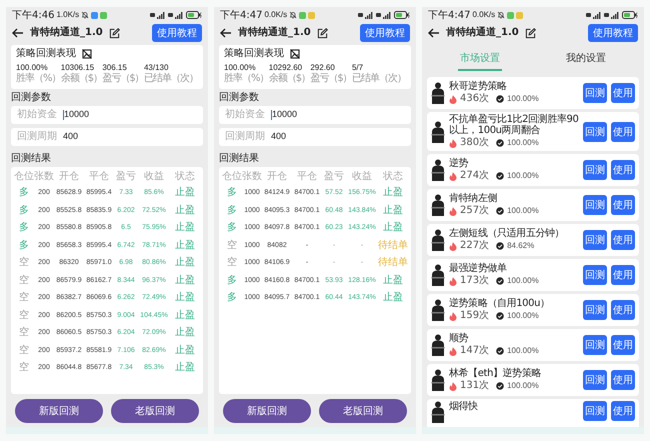 The height and width of the screenshot is (441, 650). Describe the element at coordinates (475, 143) in the screenshot. I see `use-count: 380次` at that location.